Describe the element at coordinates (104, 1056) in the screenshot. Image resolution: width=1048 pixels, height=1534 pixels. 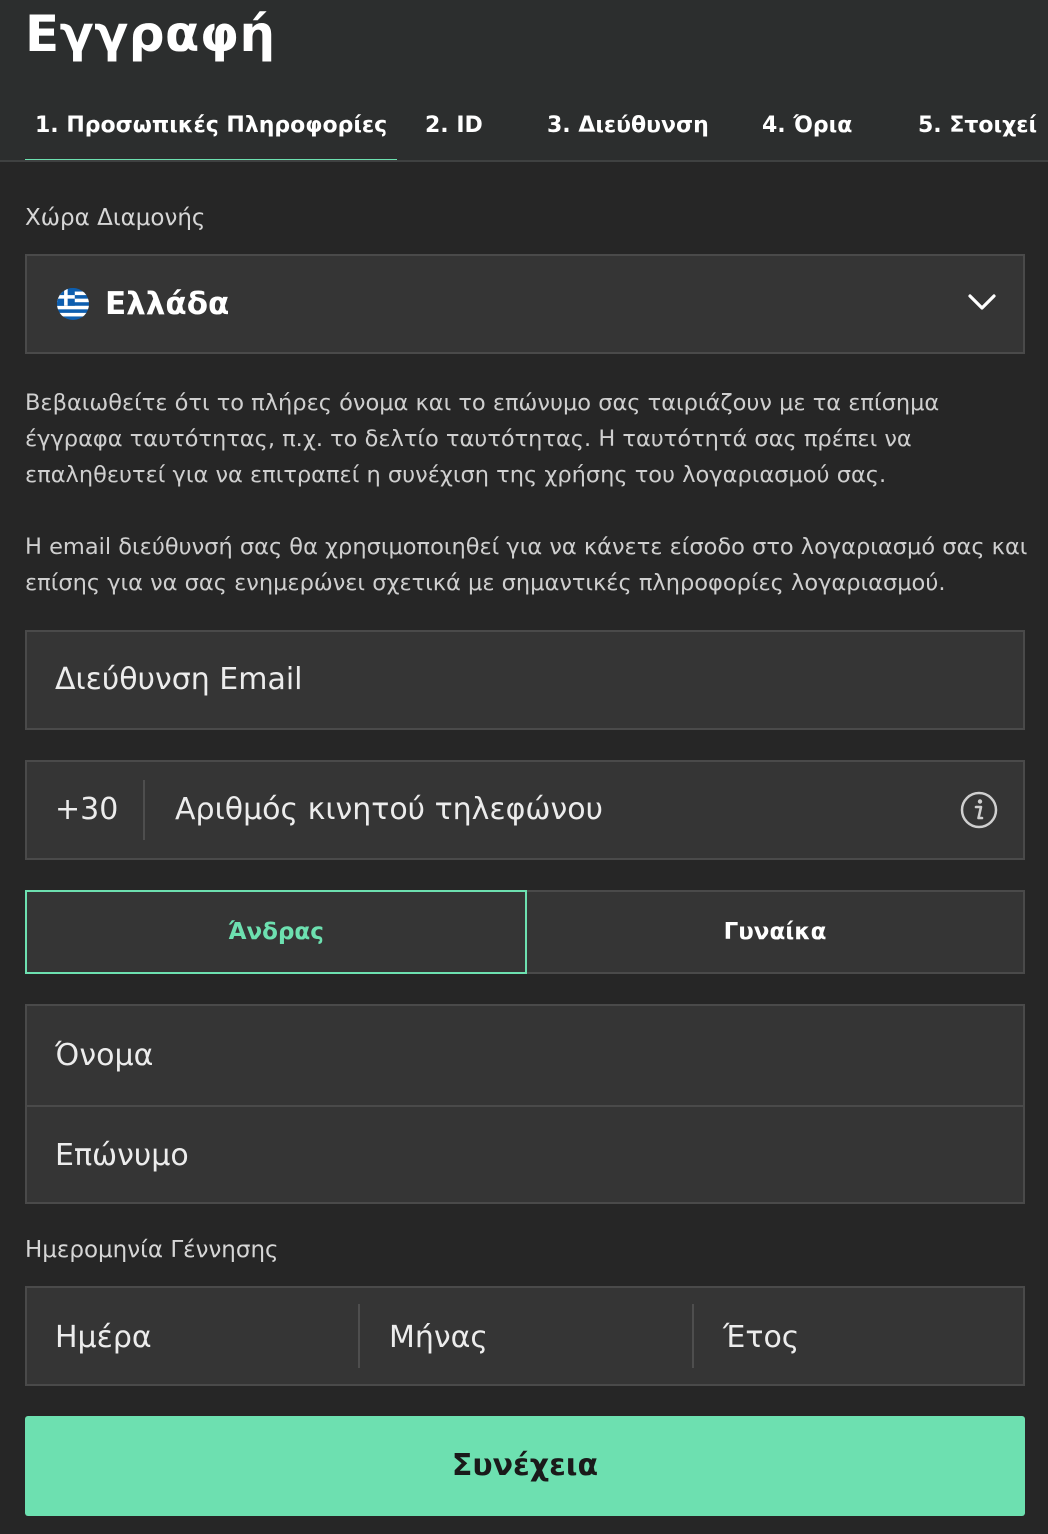
I see `first-name-field: Όνομα` at that location.